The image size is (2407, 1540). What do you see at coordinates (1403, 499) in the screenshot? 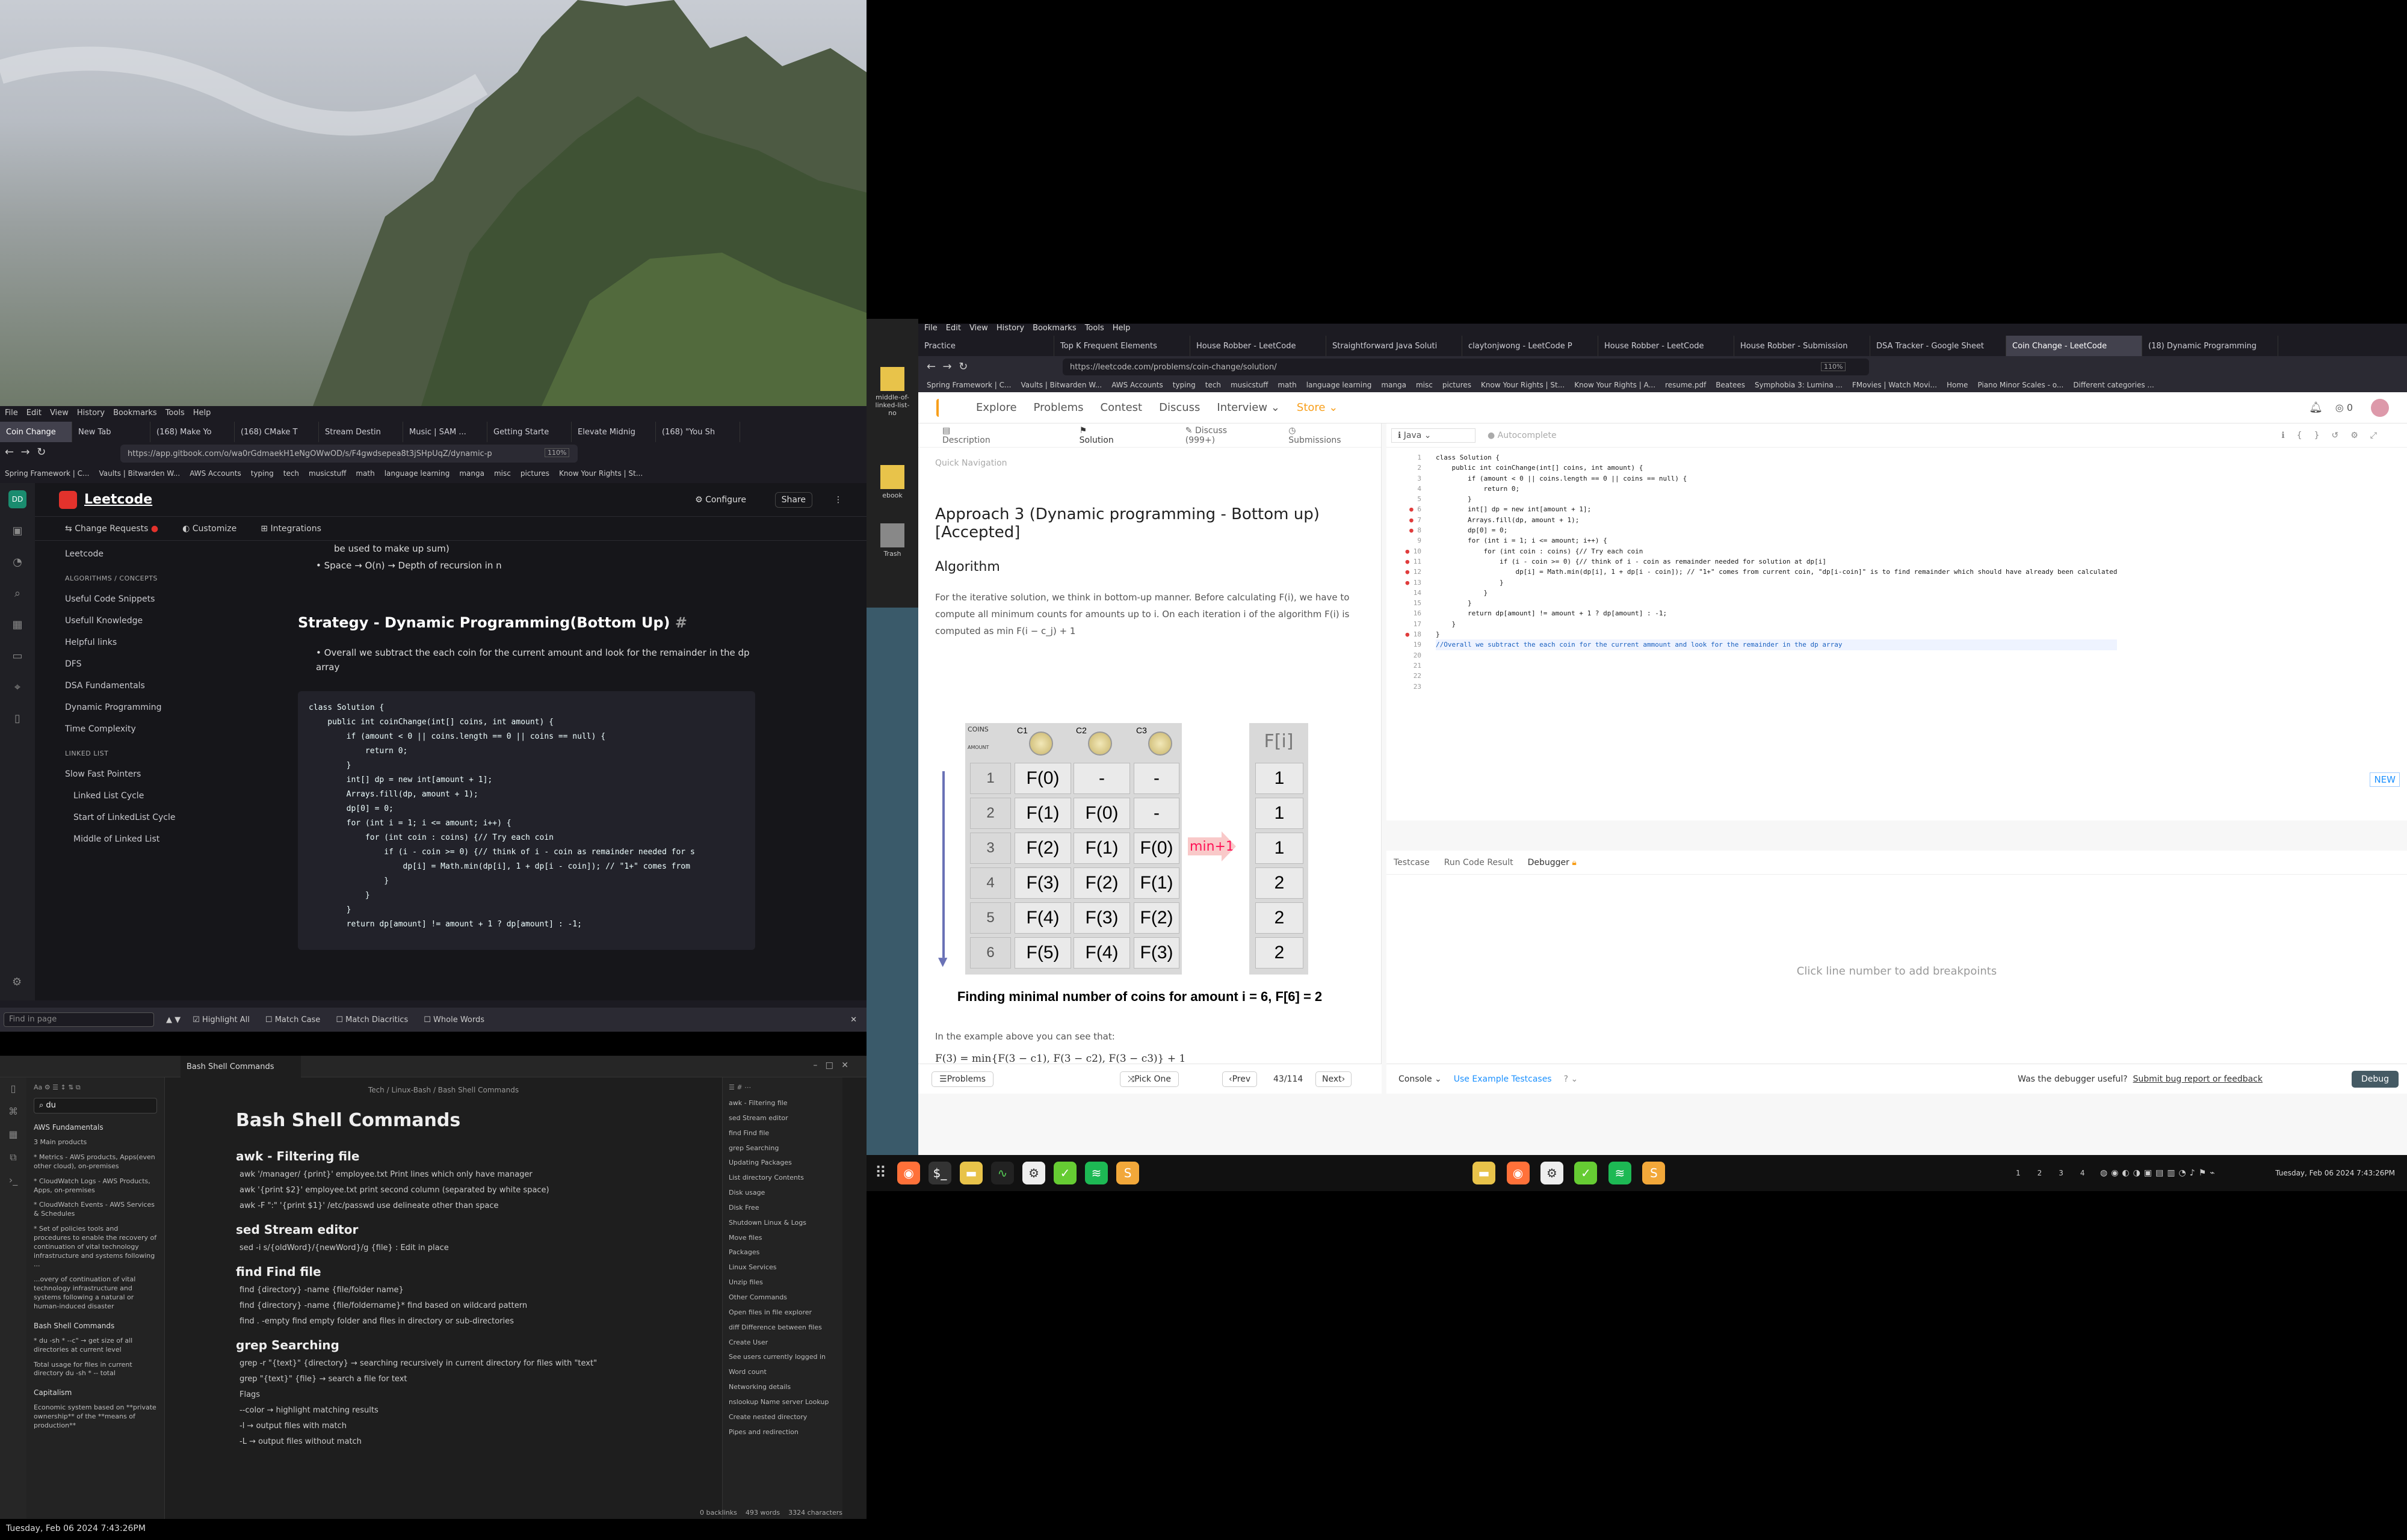
I see `line-number: 5` at bounding box center [1403, 499].